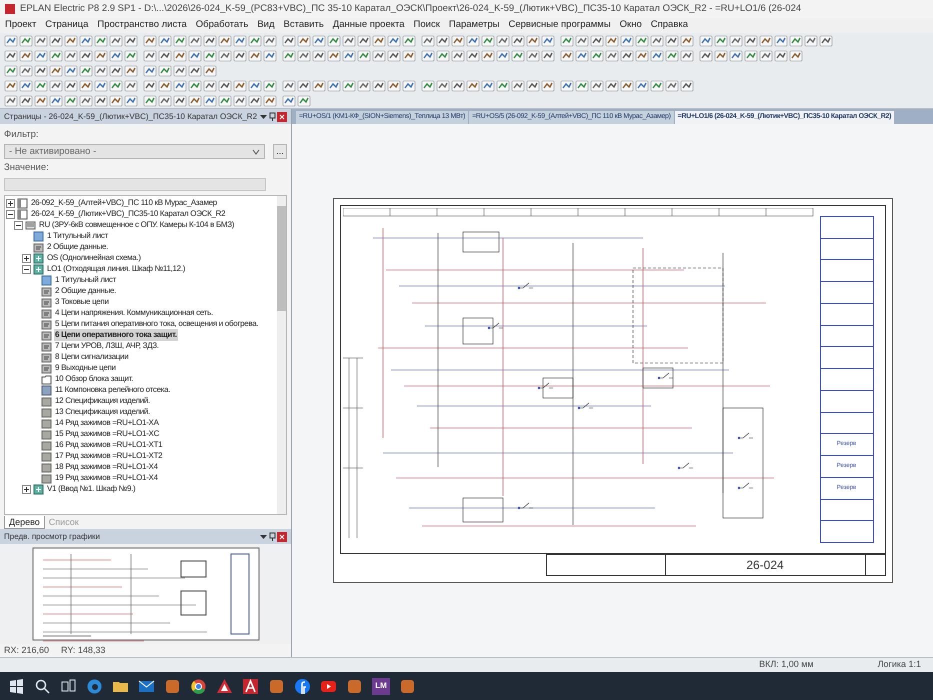 The height and width of the screenshot is (700, 933). What do you see at coordinates (282, 117) in the screenshot?
I see `close-icon` at bounding box center [282, 117].